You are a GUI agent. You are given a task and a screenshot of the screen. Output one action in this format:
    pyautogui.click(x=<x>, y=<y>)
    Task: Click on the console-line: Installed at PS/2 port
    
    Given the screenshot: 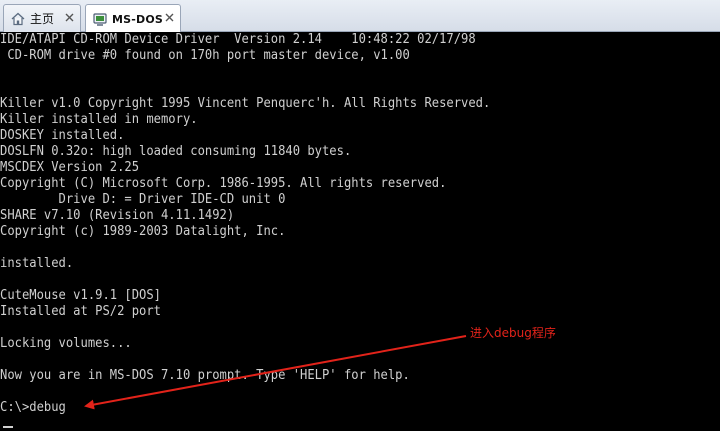 What is the action you would take?
    pyautogui.click(x=80, y=311)
    